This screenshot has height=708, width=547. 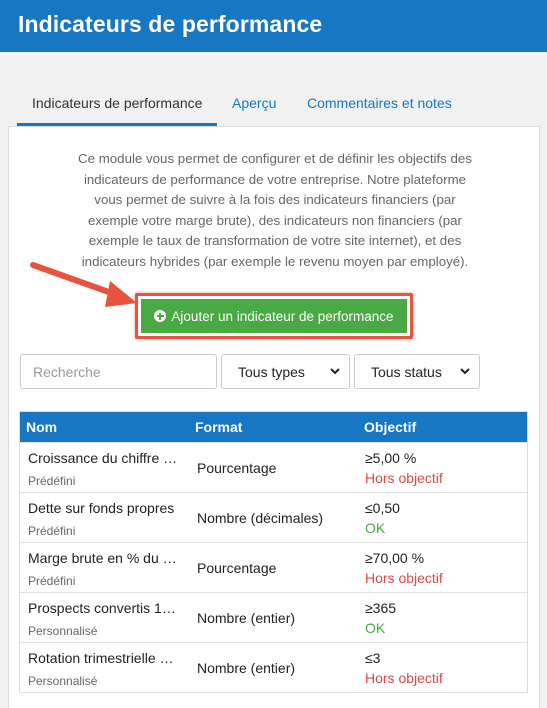 What do you see at coordinates (406, 372) in the screenshot?
I see `status-select-value: Tous status` at bounding box center [406, 372].